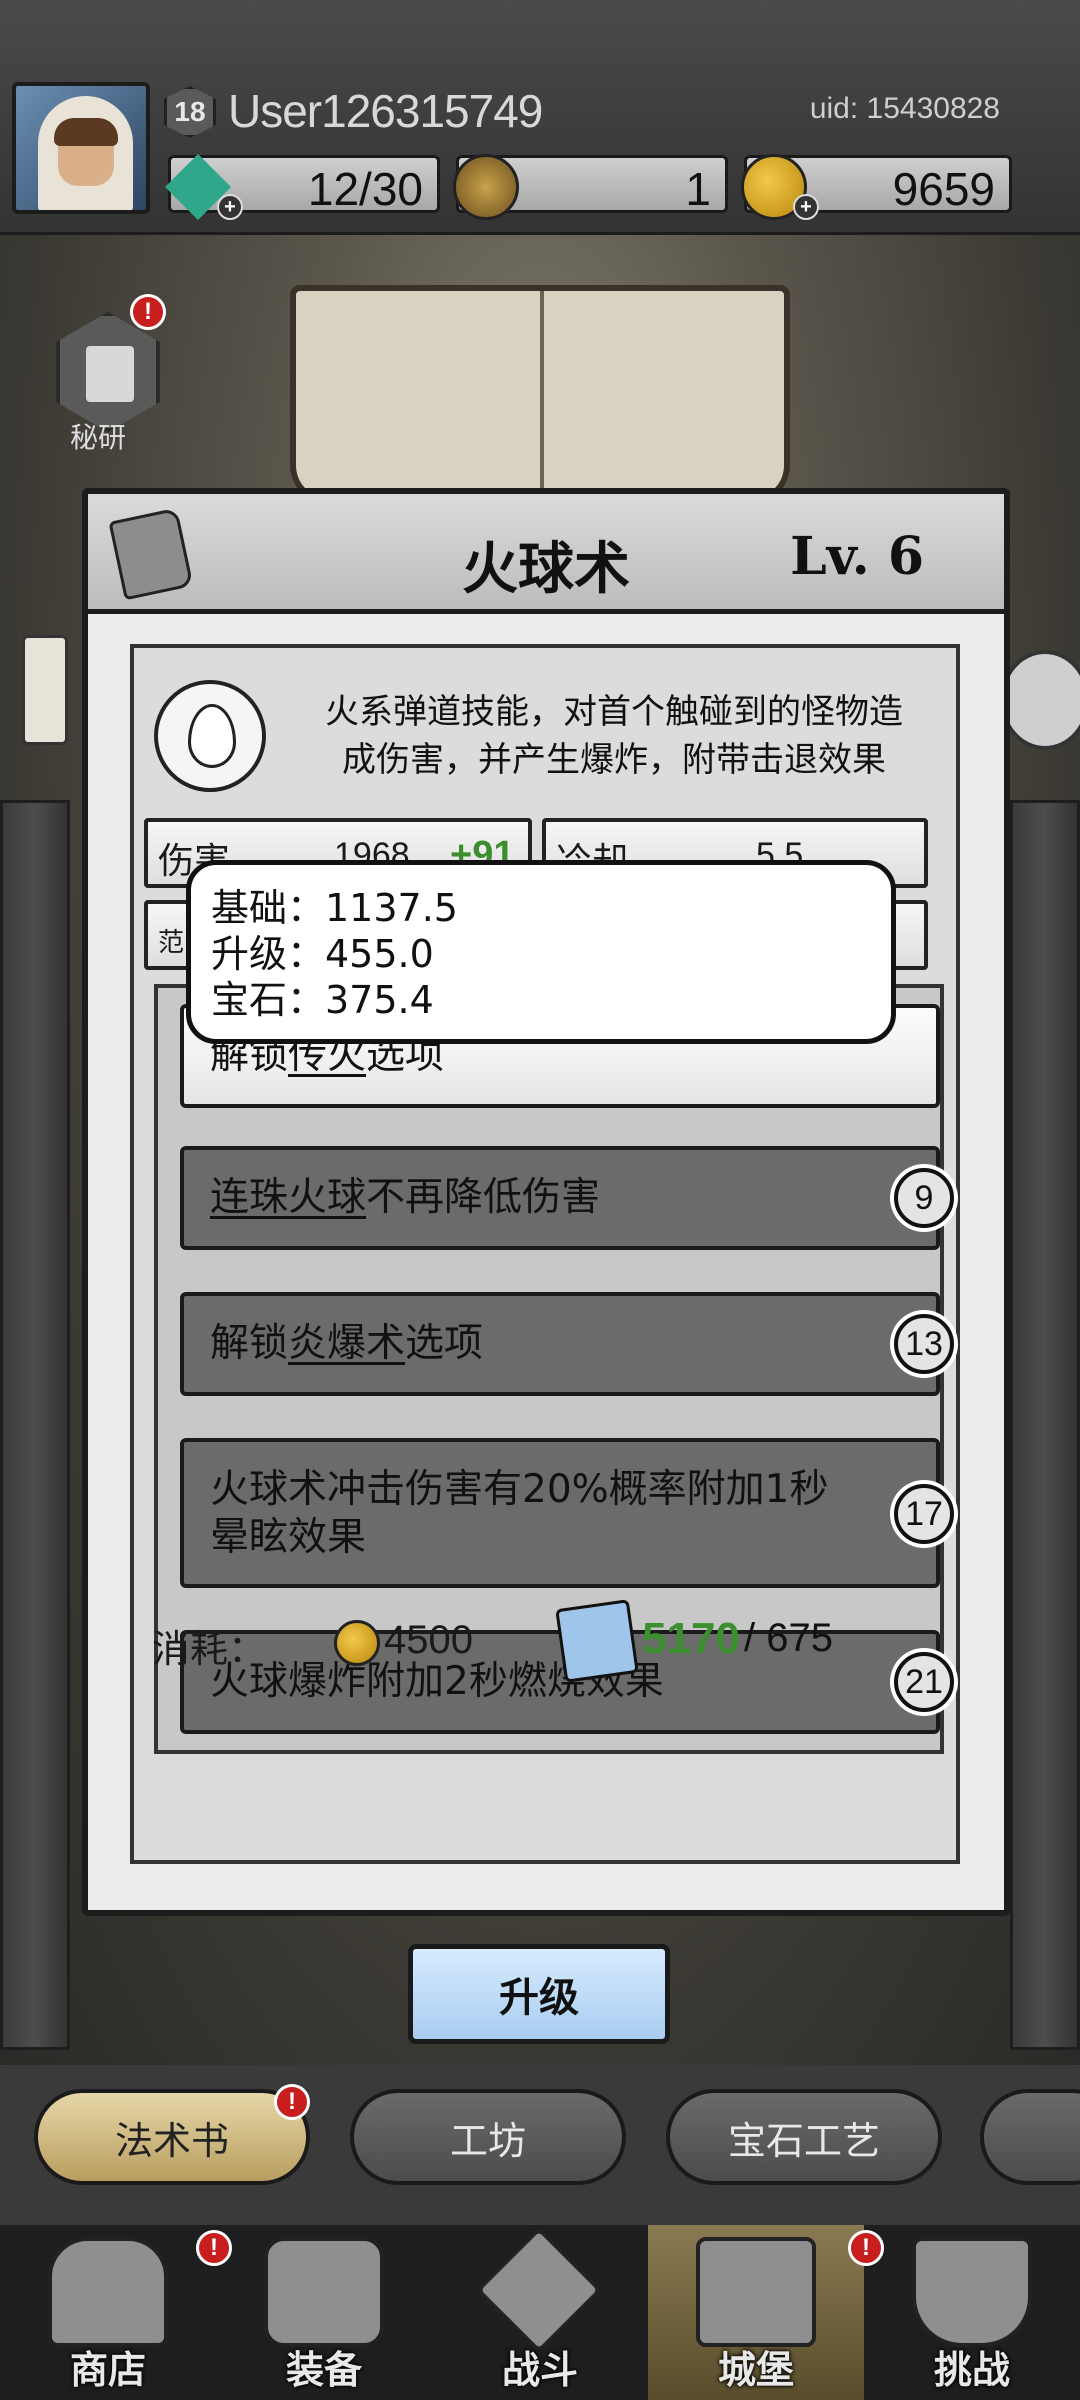  What do you see at coordinates (35, 1425) in the screenshot?
I see `left-shelf` at bounding box center [35, 1425].